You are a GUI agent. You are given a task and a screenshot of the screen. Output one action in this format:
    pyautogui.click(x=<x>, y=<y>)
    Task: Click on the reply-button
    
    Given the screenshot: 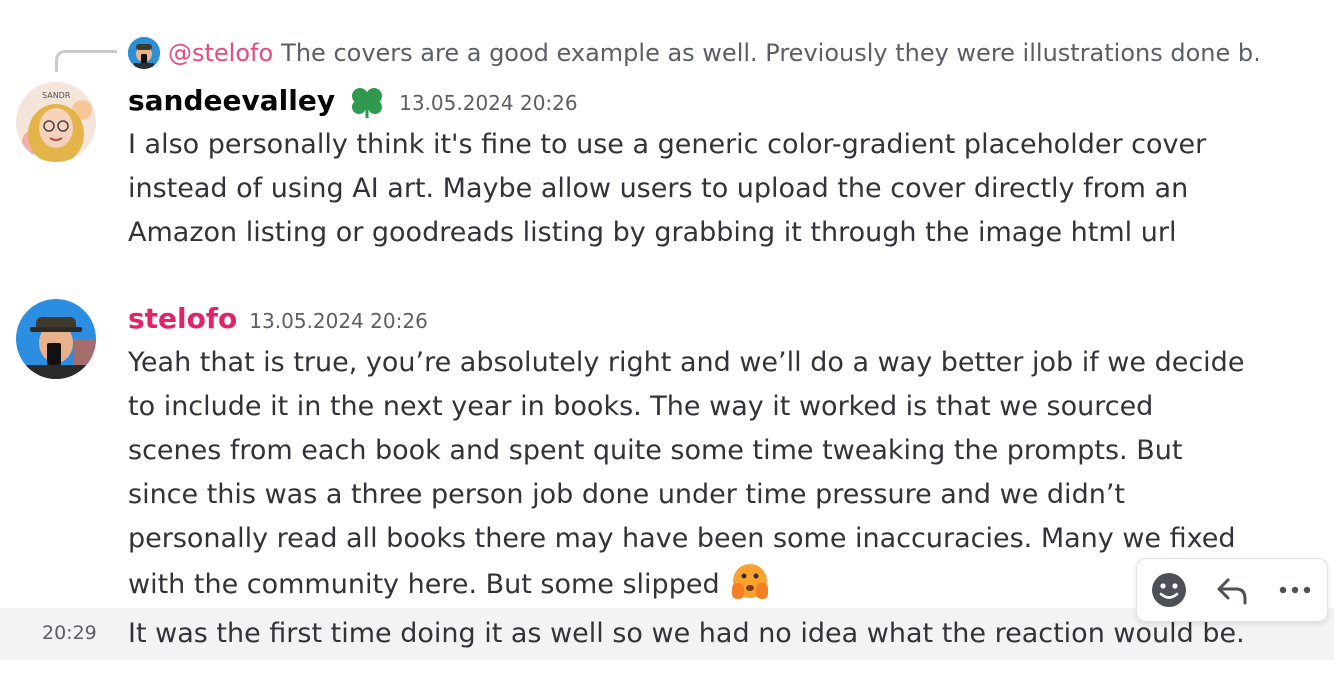 What is the action you would take?
    pyautogui.click(x=1232, y=590)
    